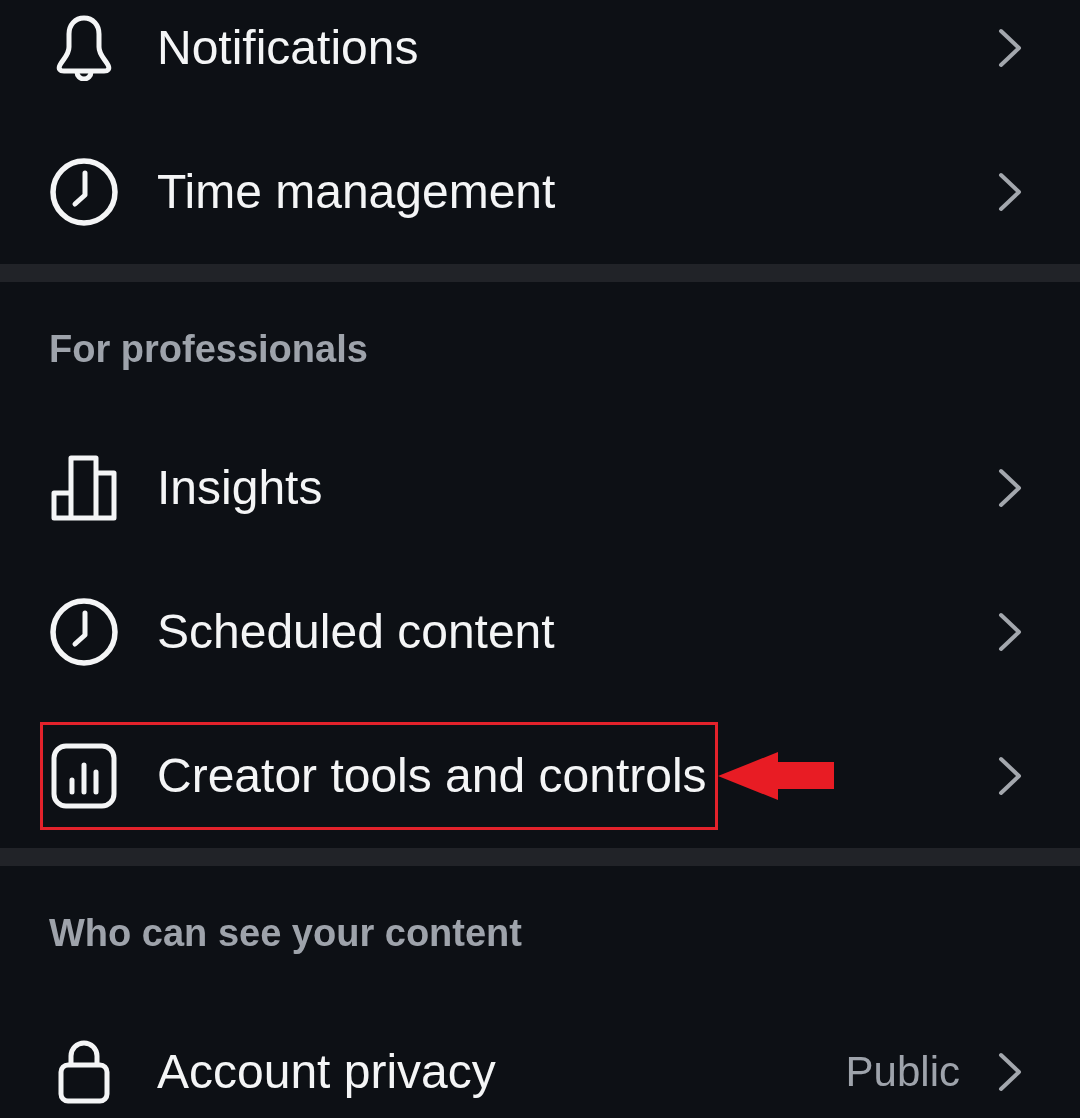 Image resolution: width=1080 pixels, height=1118 pixels. Describe the element at coordinates (84, 488) in the screenshot. I see `bar-chart-icon` at that location.